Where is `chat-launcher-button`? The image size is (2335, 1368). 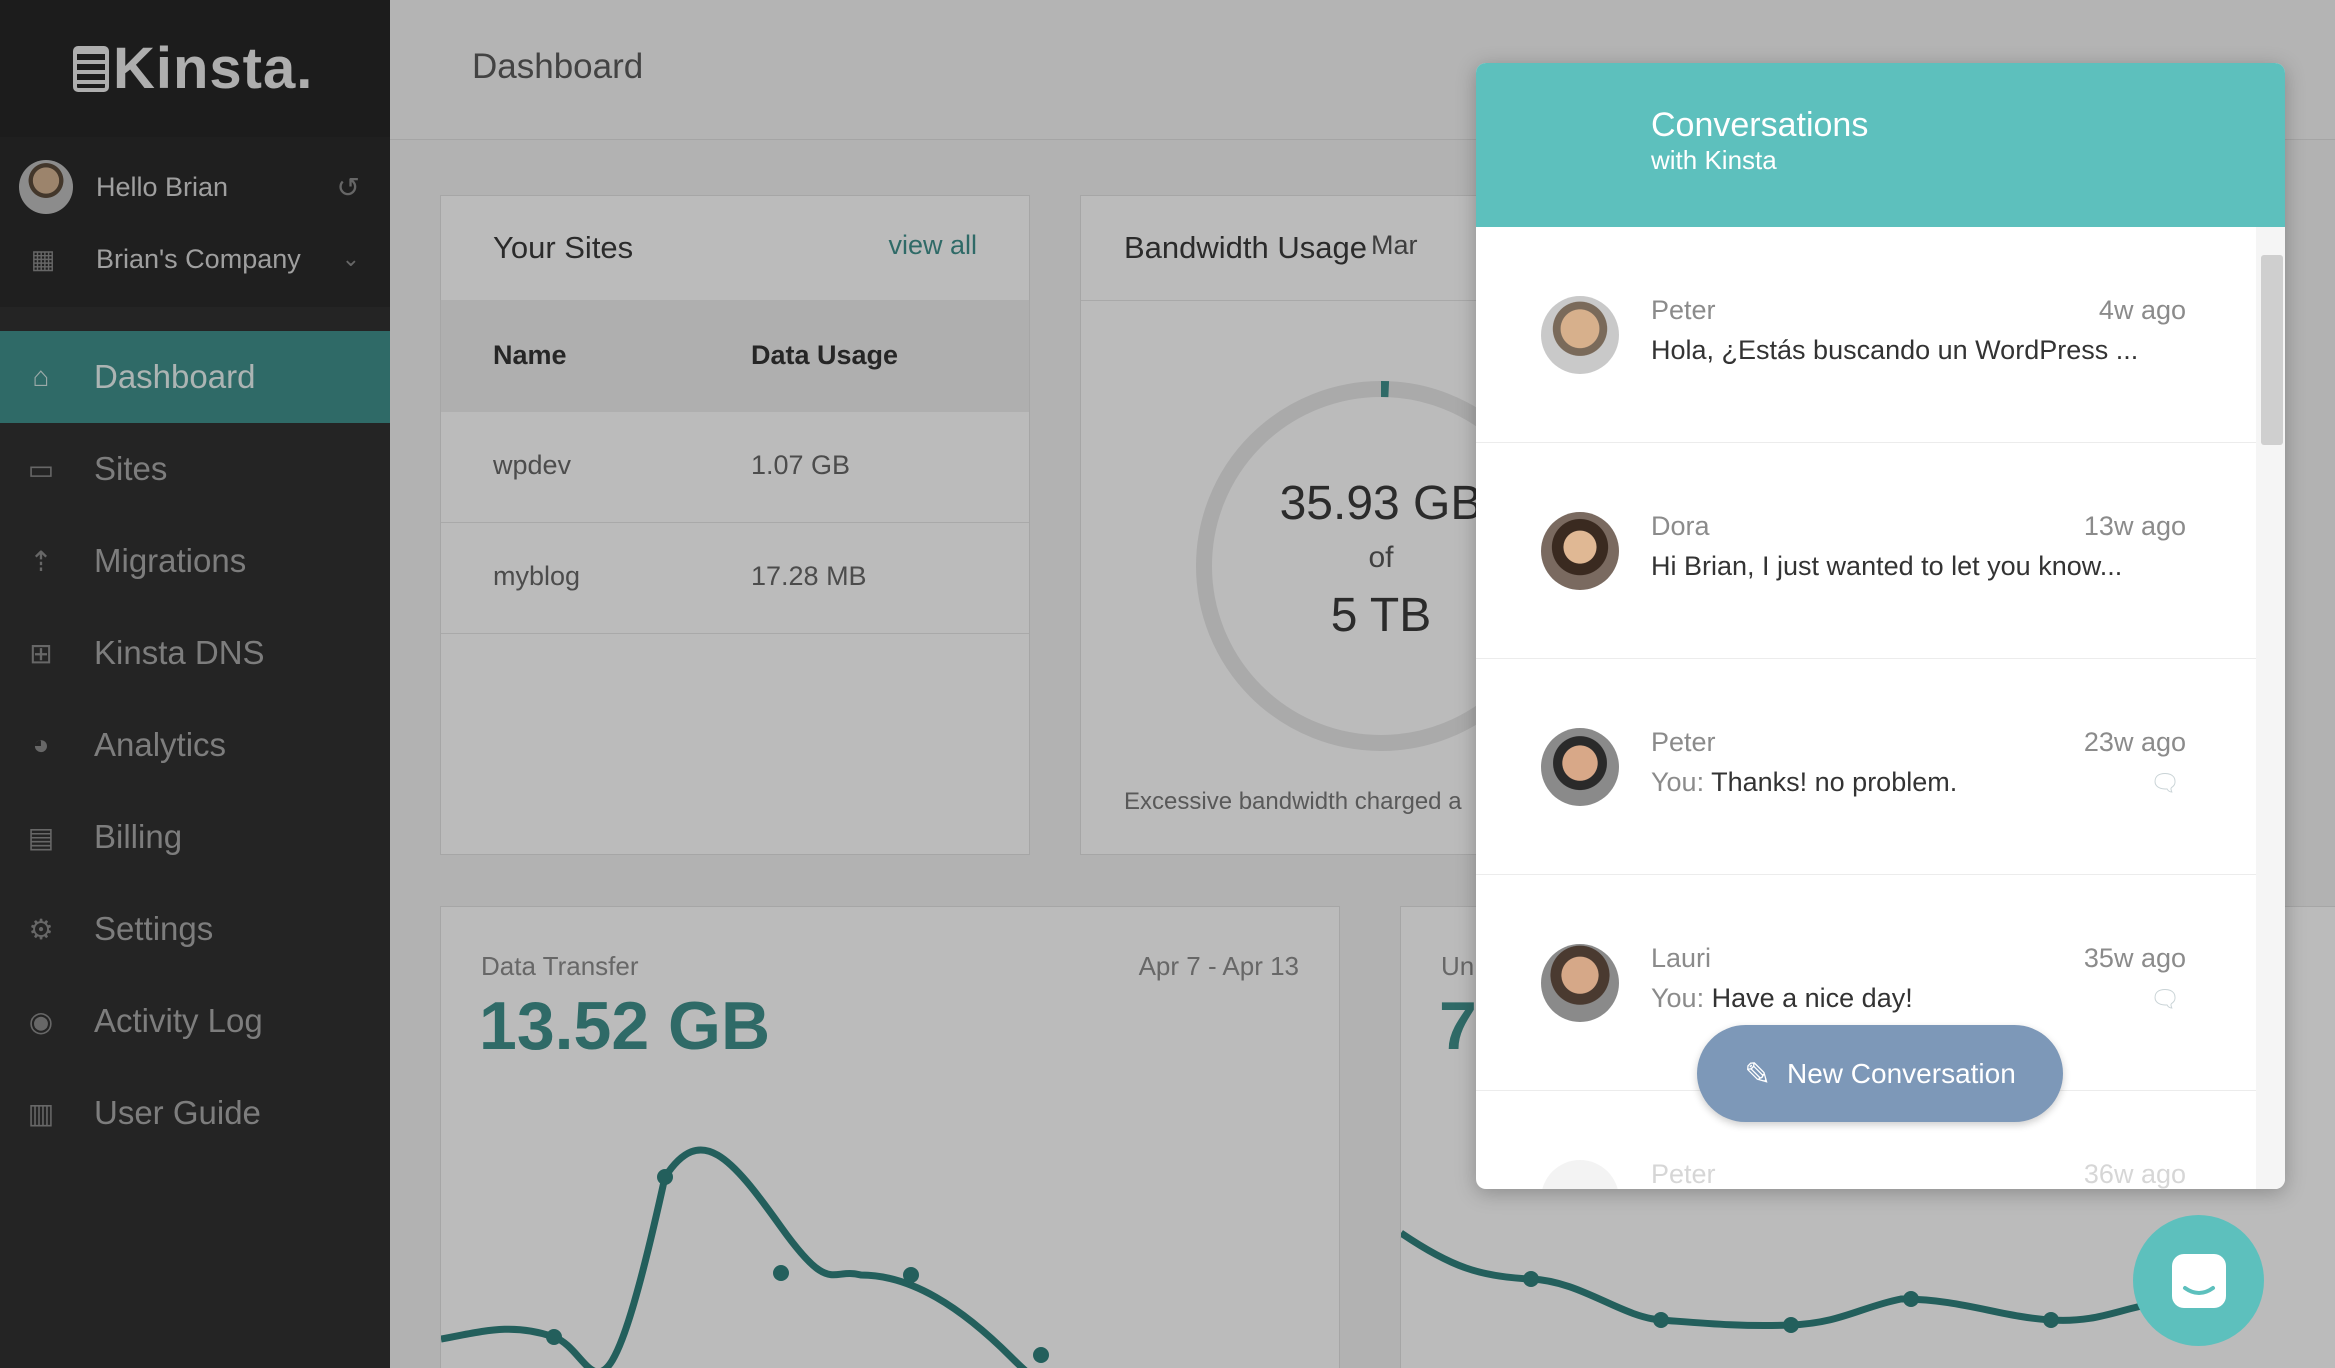 chat-launcher-button is located at coordinates (2198, 1280).